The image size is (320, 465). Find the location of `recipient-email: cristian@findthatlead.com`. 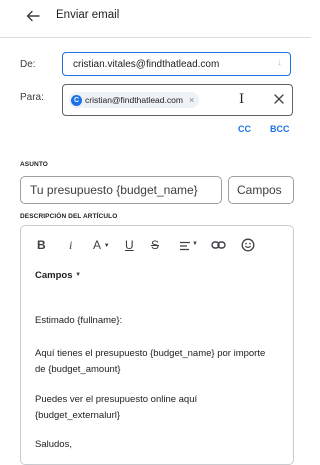

recipient-email: cristian@findthatlead.com is located at coordinates (134, 100).